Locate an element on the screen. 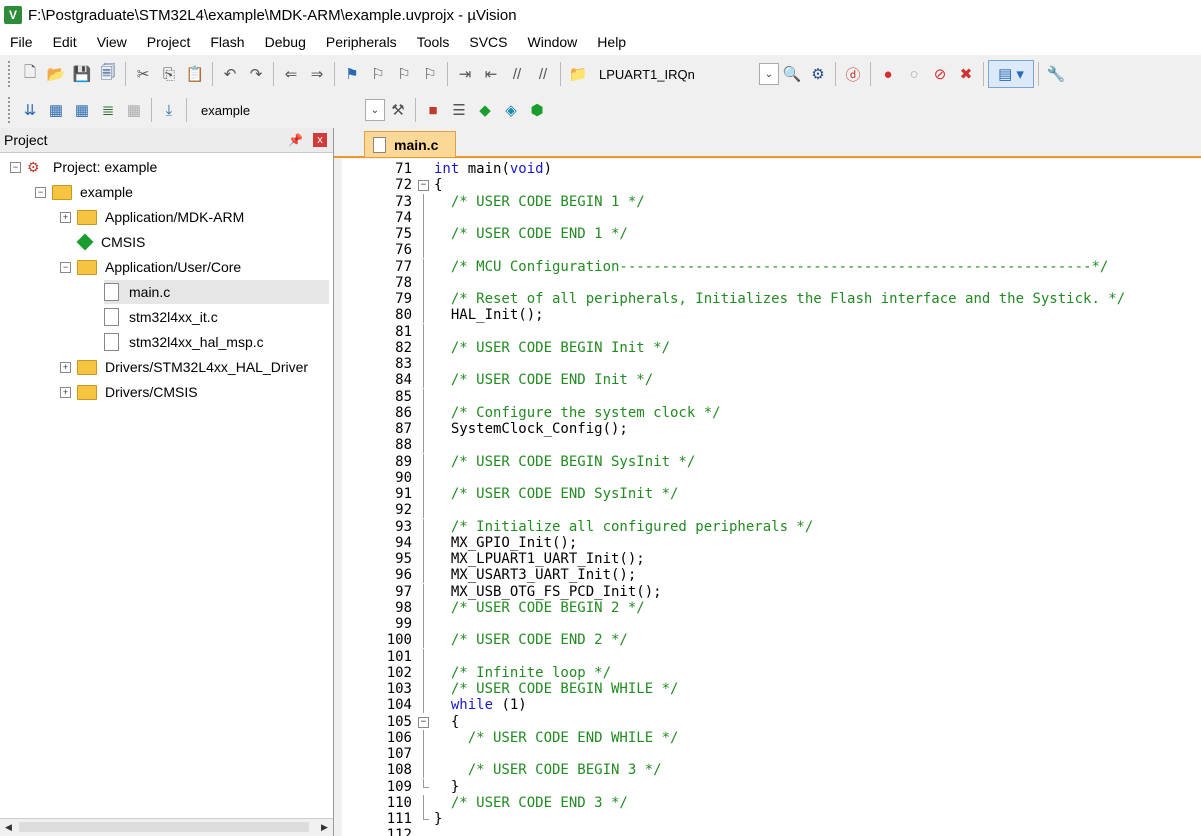 The width and height of the screenshot is (1201, 836). breakpoint-enable-icon: ○ is located at coordinates (914, 74).